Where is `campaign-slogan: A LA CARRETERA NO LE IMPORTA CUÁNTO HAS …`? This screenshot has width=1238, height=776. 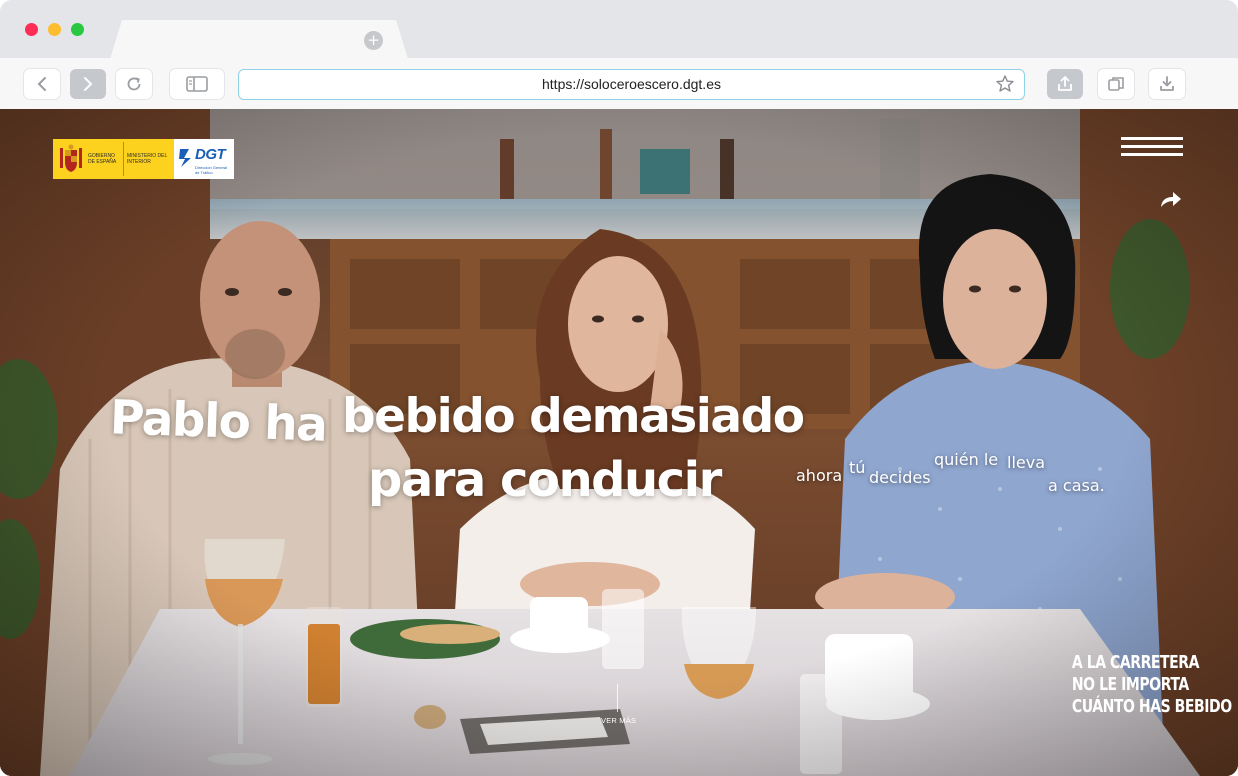 campaign-slogan: A LA CARRETERA NO LE IMPORTA CUÁNTO HAS … is located at coordinates (1151, 685).